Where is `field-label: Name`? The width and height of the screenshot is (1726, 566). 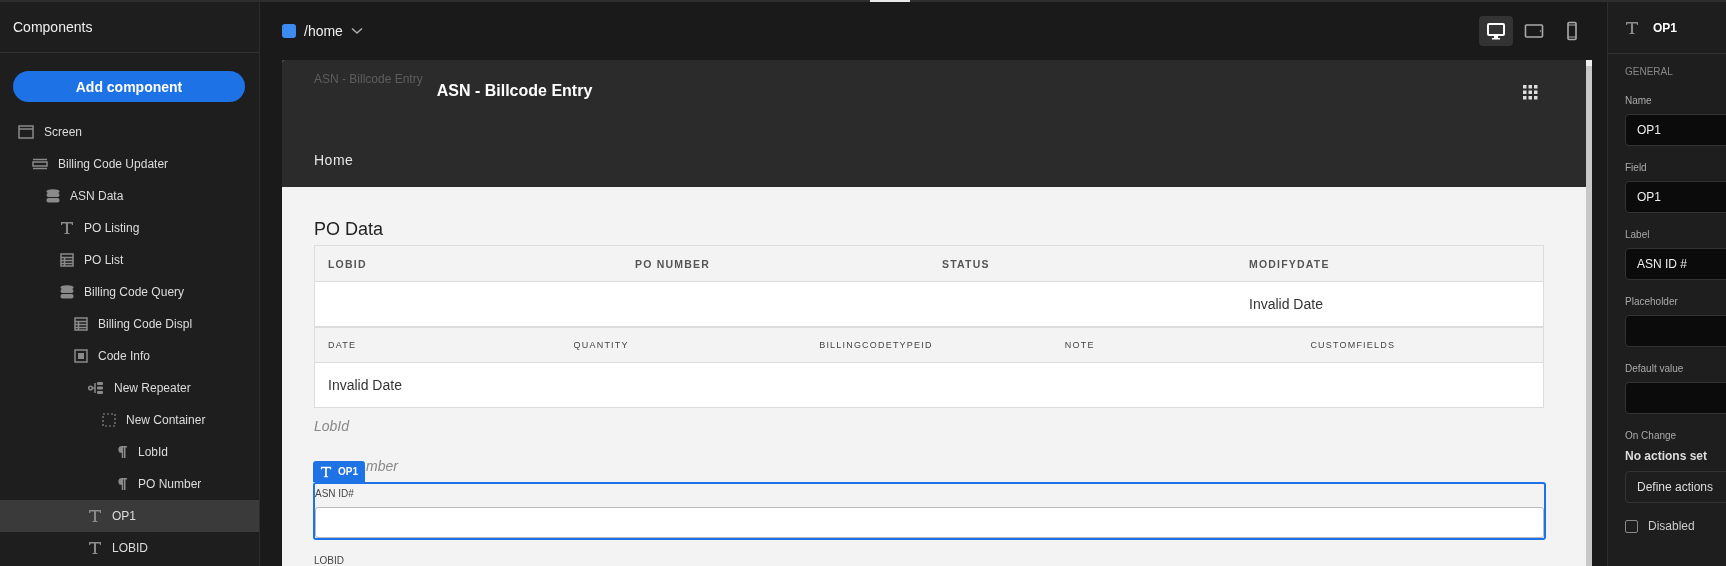 field-label: Name is located at coordinates (1638, 100).